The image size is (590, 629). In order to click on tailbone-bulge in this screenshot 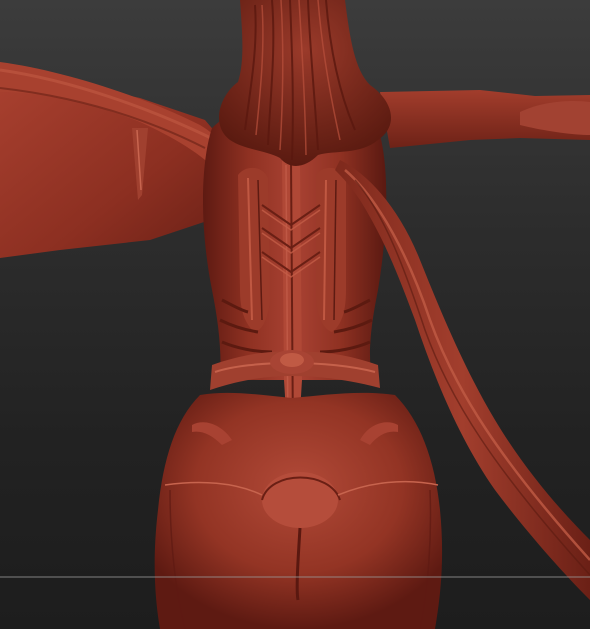, I will do `click(300, 500)`.